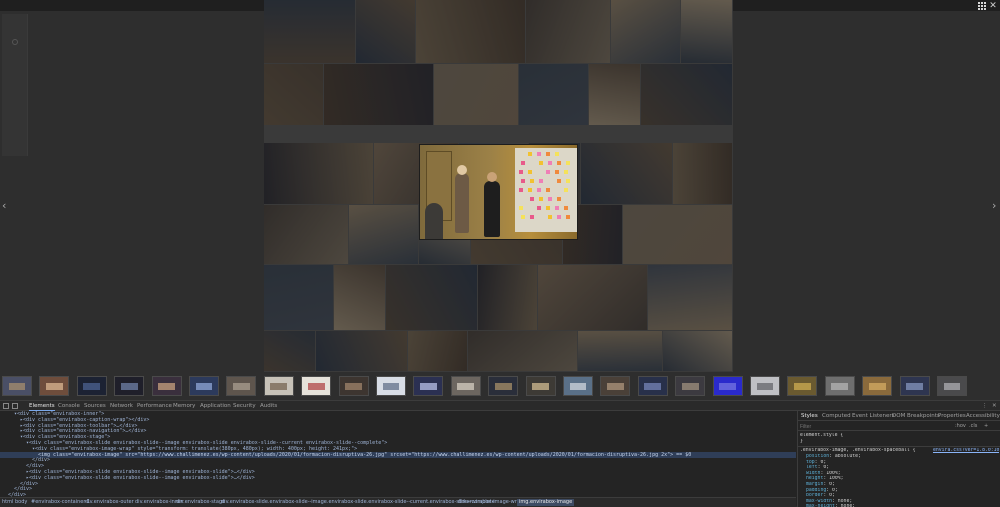  I want to click on styles-filter-input, so click(870, 426).